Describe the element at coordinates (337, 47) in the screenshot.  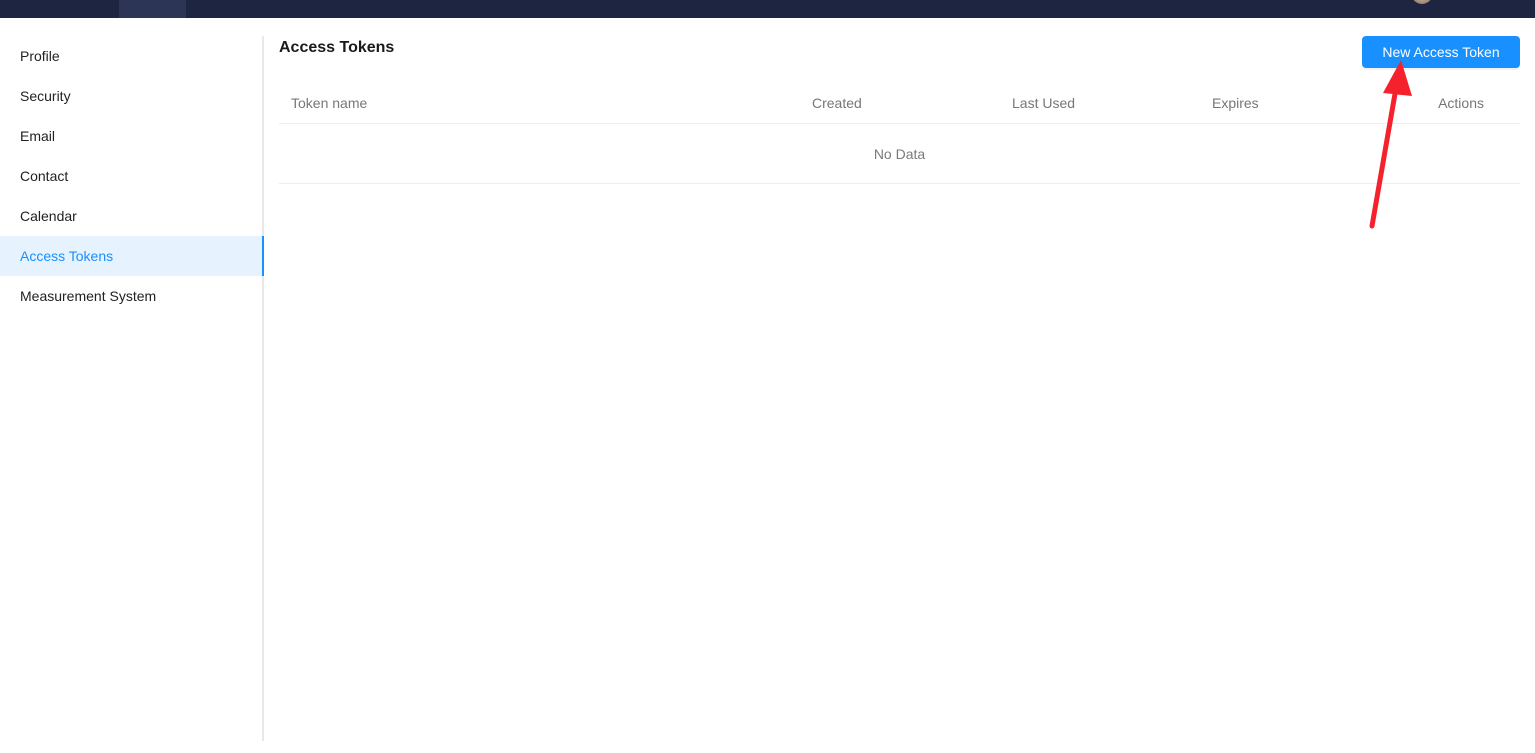
I see `page-title: Access Tokens` at that location.